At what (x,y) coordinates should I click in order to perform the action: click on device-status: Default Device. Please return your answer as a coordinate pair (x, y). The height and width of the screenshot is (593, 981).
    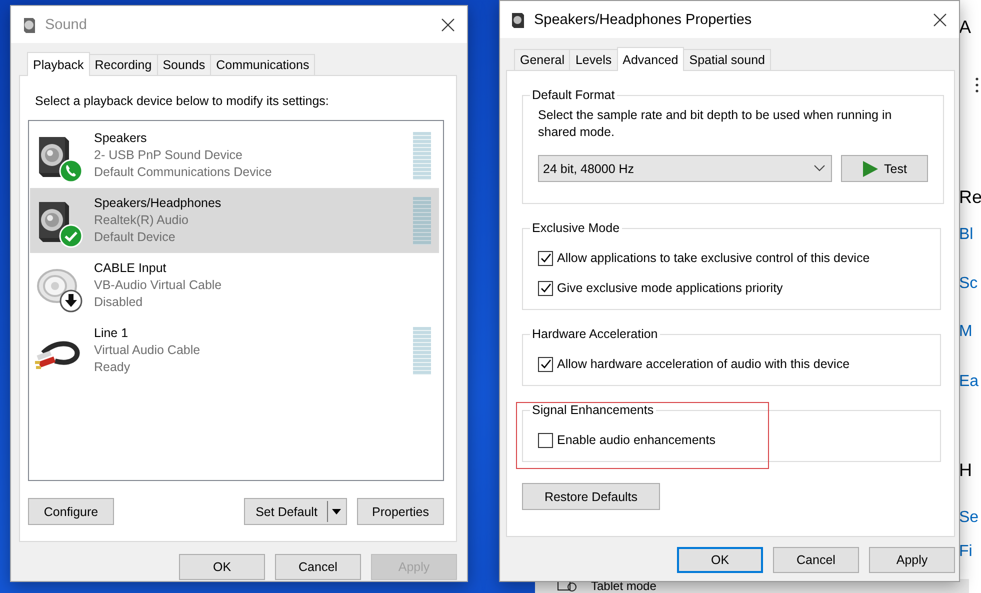
    Looking at the image, I should click on (135, 237).